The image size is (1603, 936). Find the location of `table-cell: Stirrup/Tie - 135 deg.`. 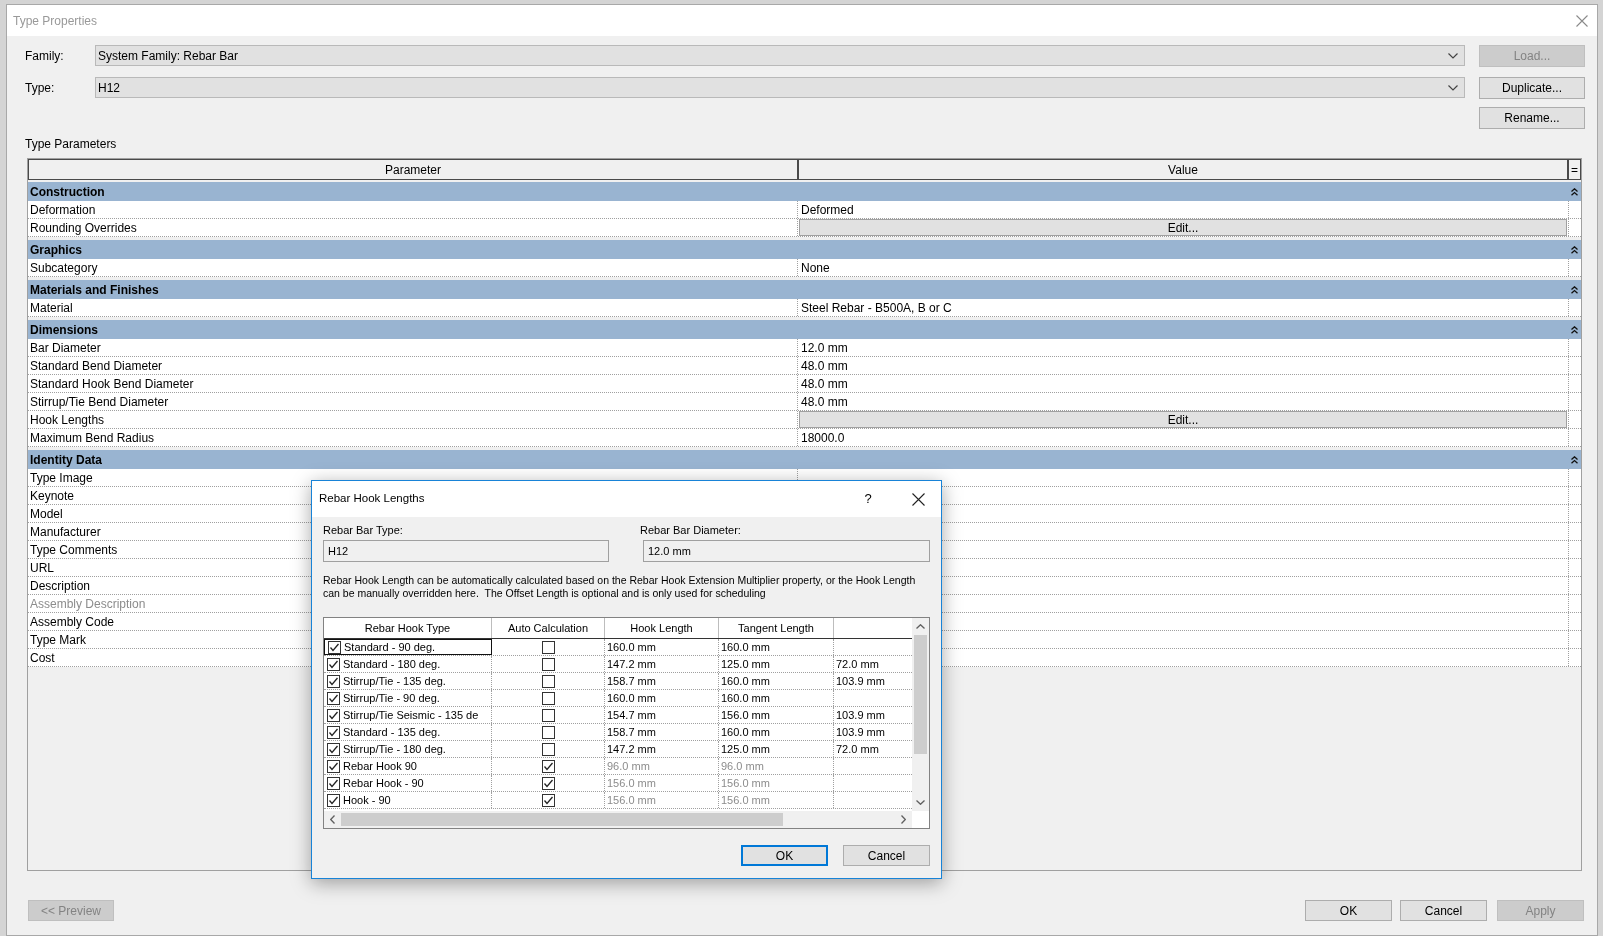

table-cell: Stirrup/Tie - 135 deg. is located at coordinates (408, 681).